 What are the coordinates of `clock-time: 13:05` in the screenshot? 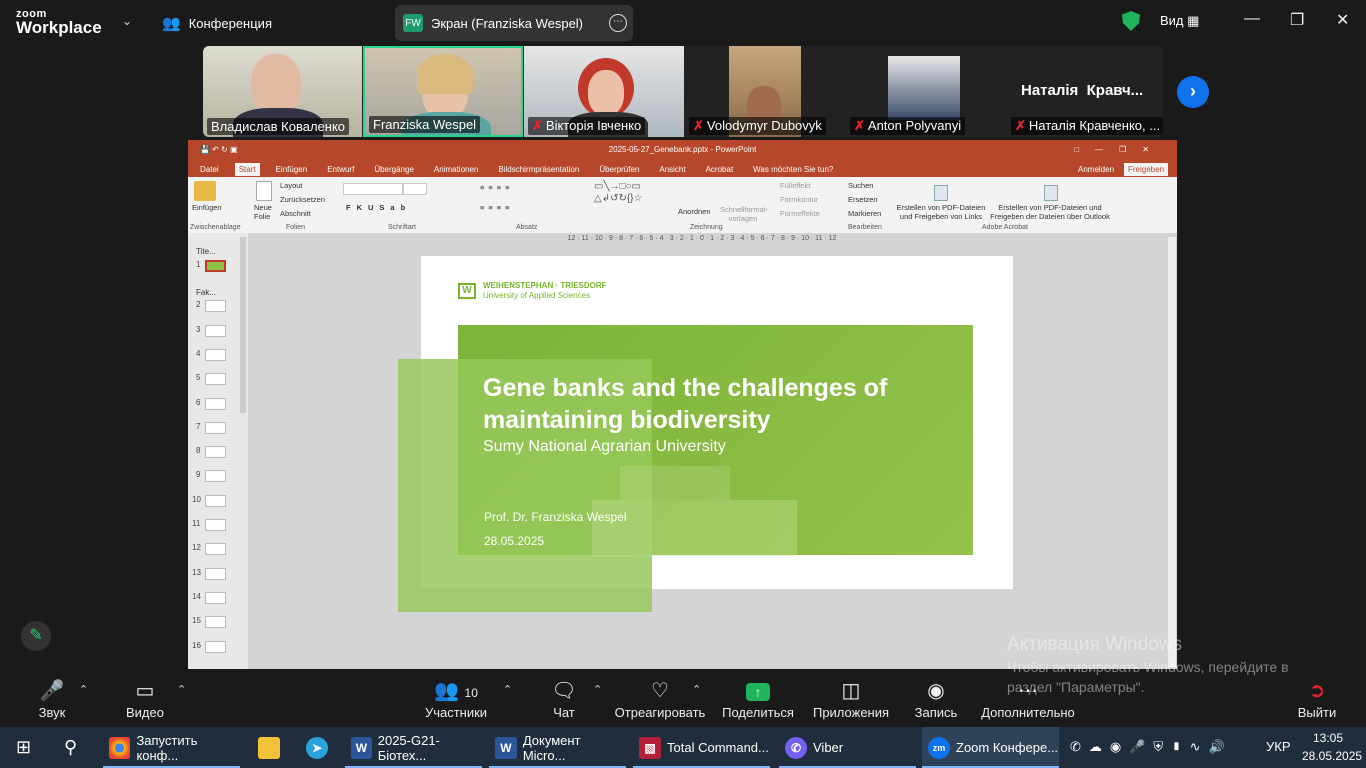 It's located at (1328, 738).